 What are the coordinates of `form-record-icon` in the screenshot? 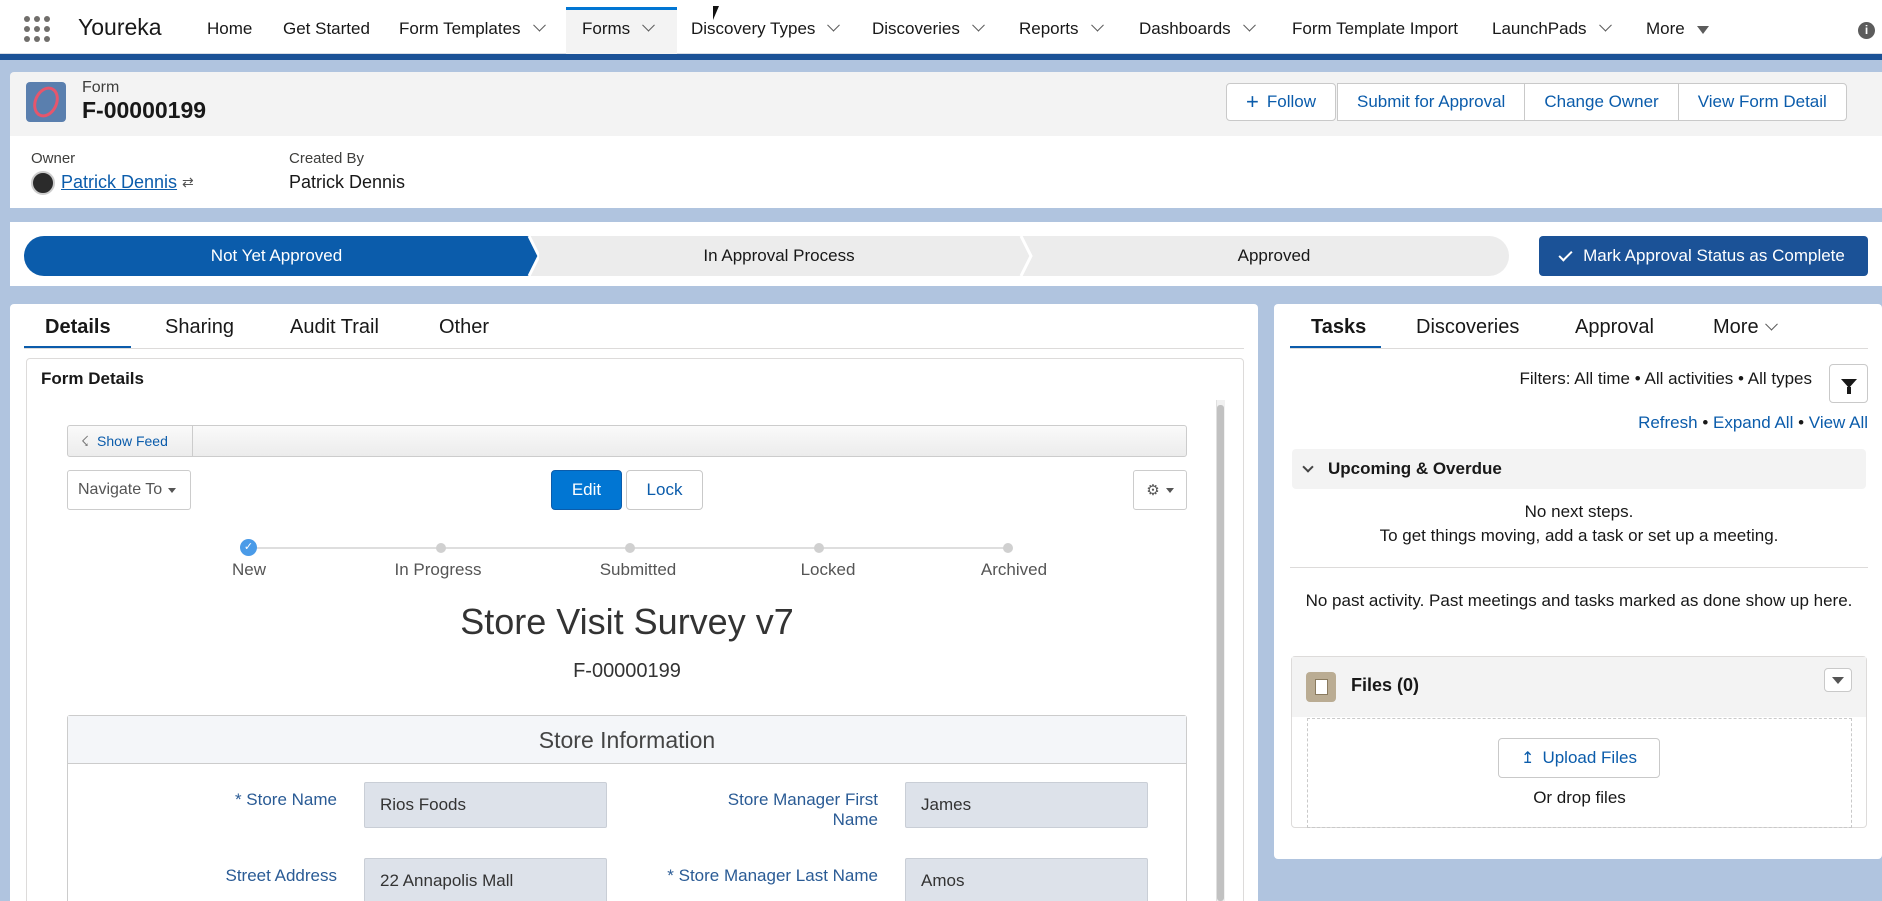 It's located at (46, 102).